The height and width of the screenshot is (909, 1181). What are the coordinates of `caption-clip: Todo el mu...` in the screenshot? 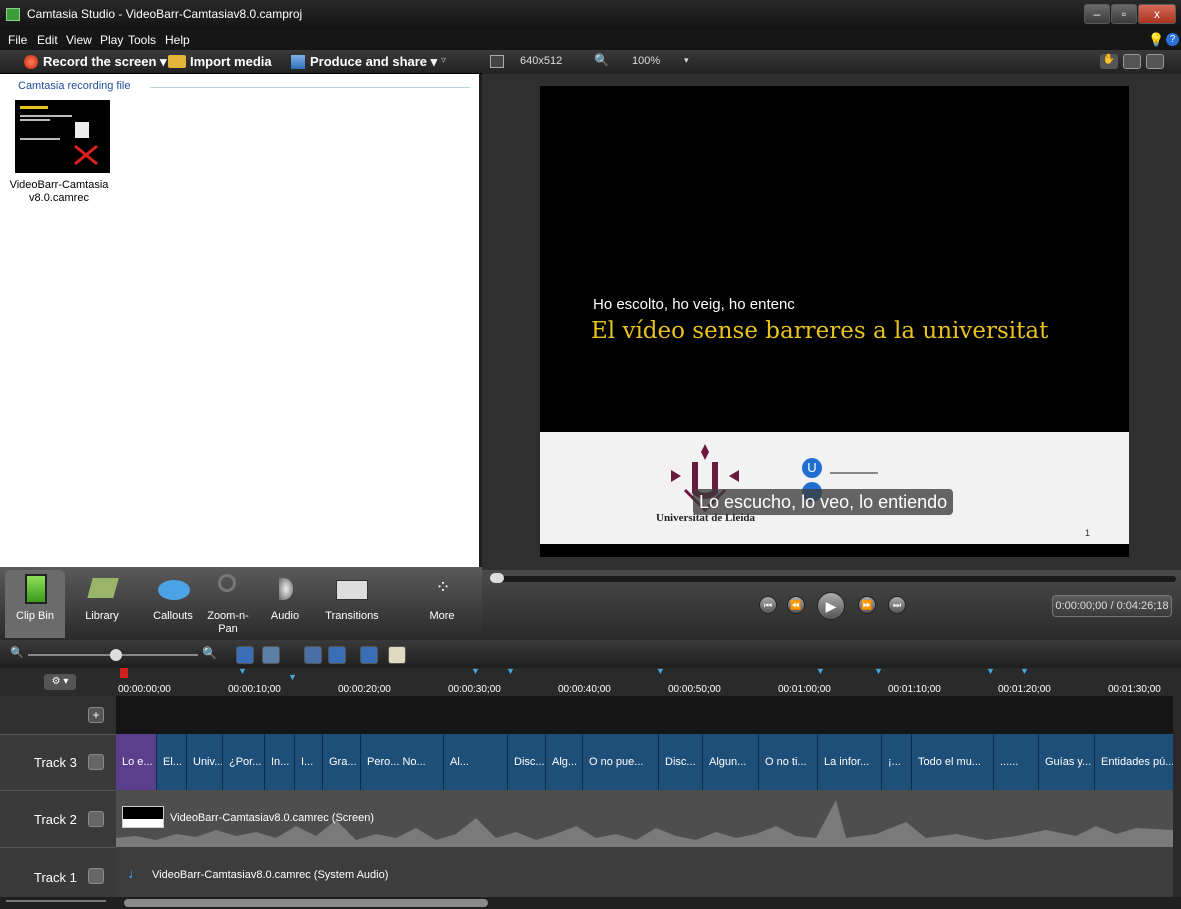 It's located at (953, 762).